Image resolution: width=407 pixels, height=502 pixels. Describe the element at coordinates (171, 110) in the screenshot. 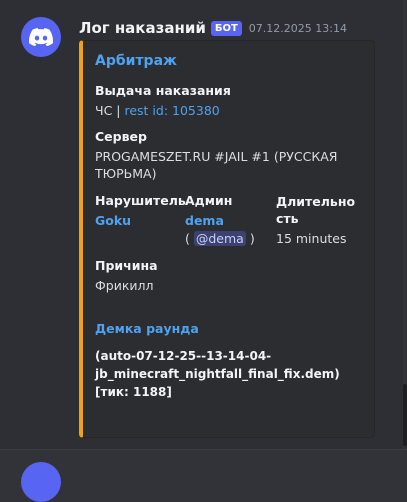

I see `rest-id-link: rest id: 105380` at that location.